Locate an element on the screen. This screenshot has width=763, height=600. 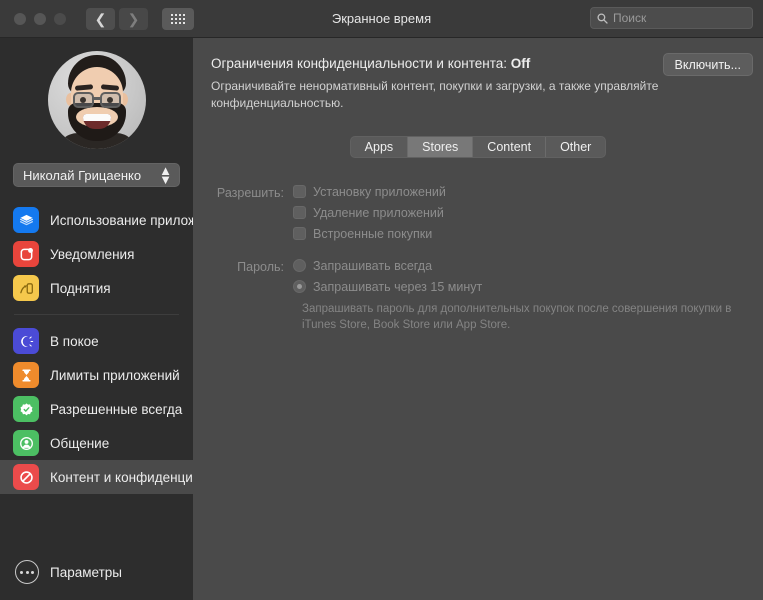
chevron-up-down-icon: ▲ ▼ is located at coordinates (165, 174).